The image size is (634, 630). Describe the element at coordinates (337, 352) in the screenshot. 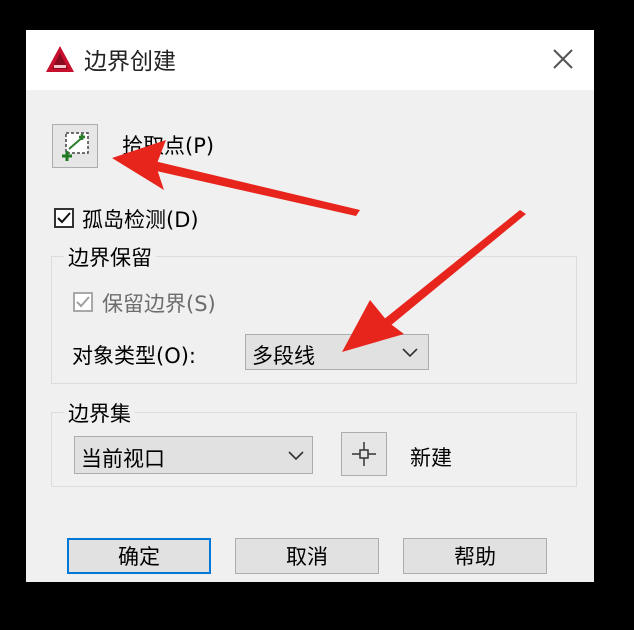

I see `object-type-select: 多段线` at that location.